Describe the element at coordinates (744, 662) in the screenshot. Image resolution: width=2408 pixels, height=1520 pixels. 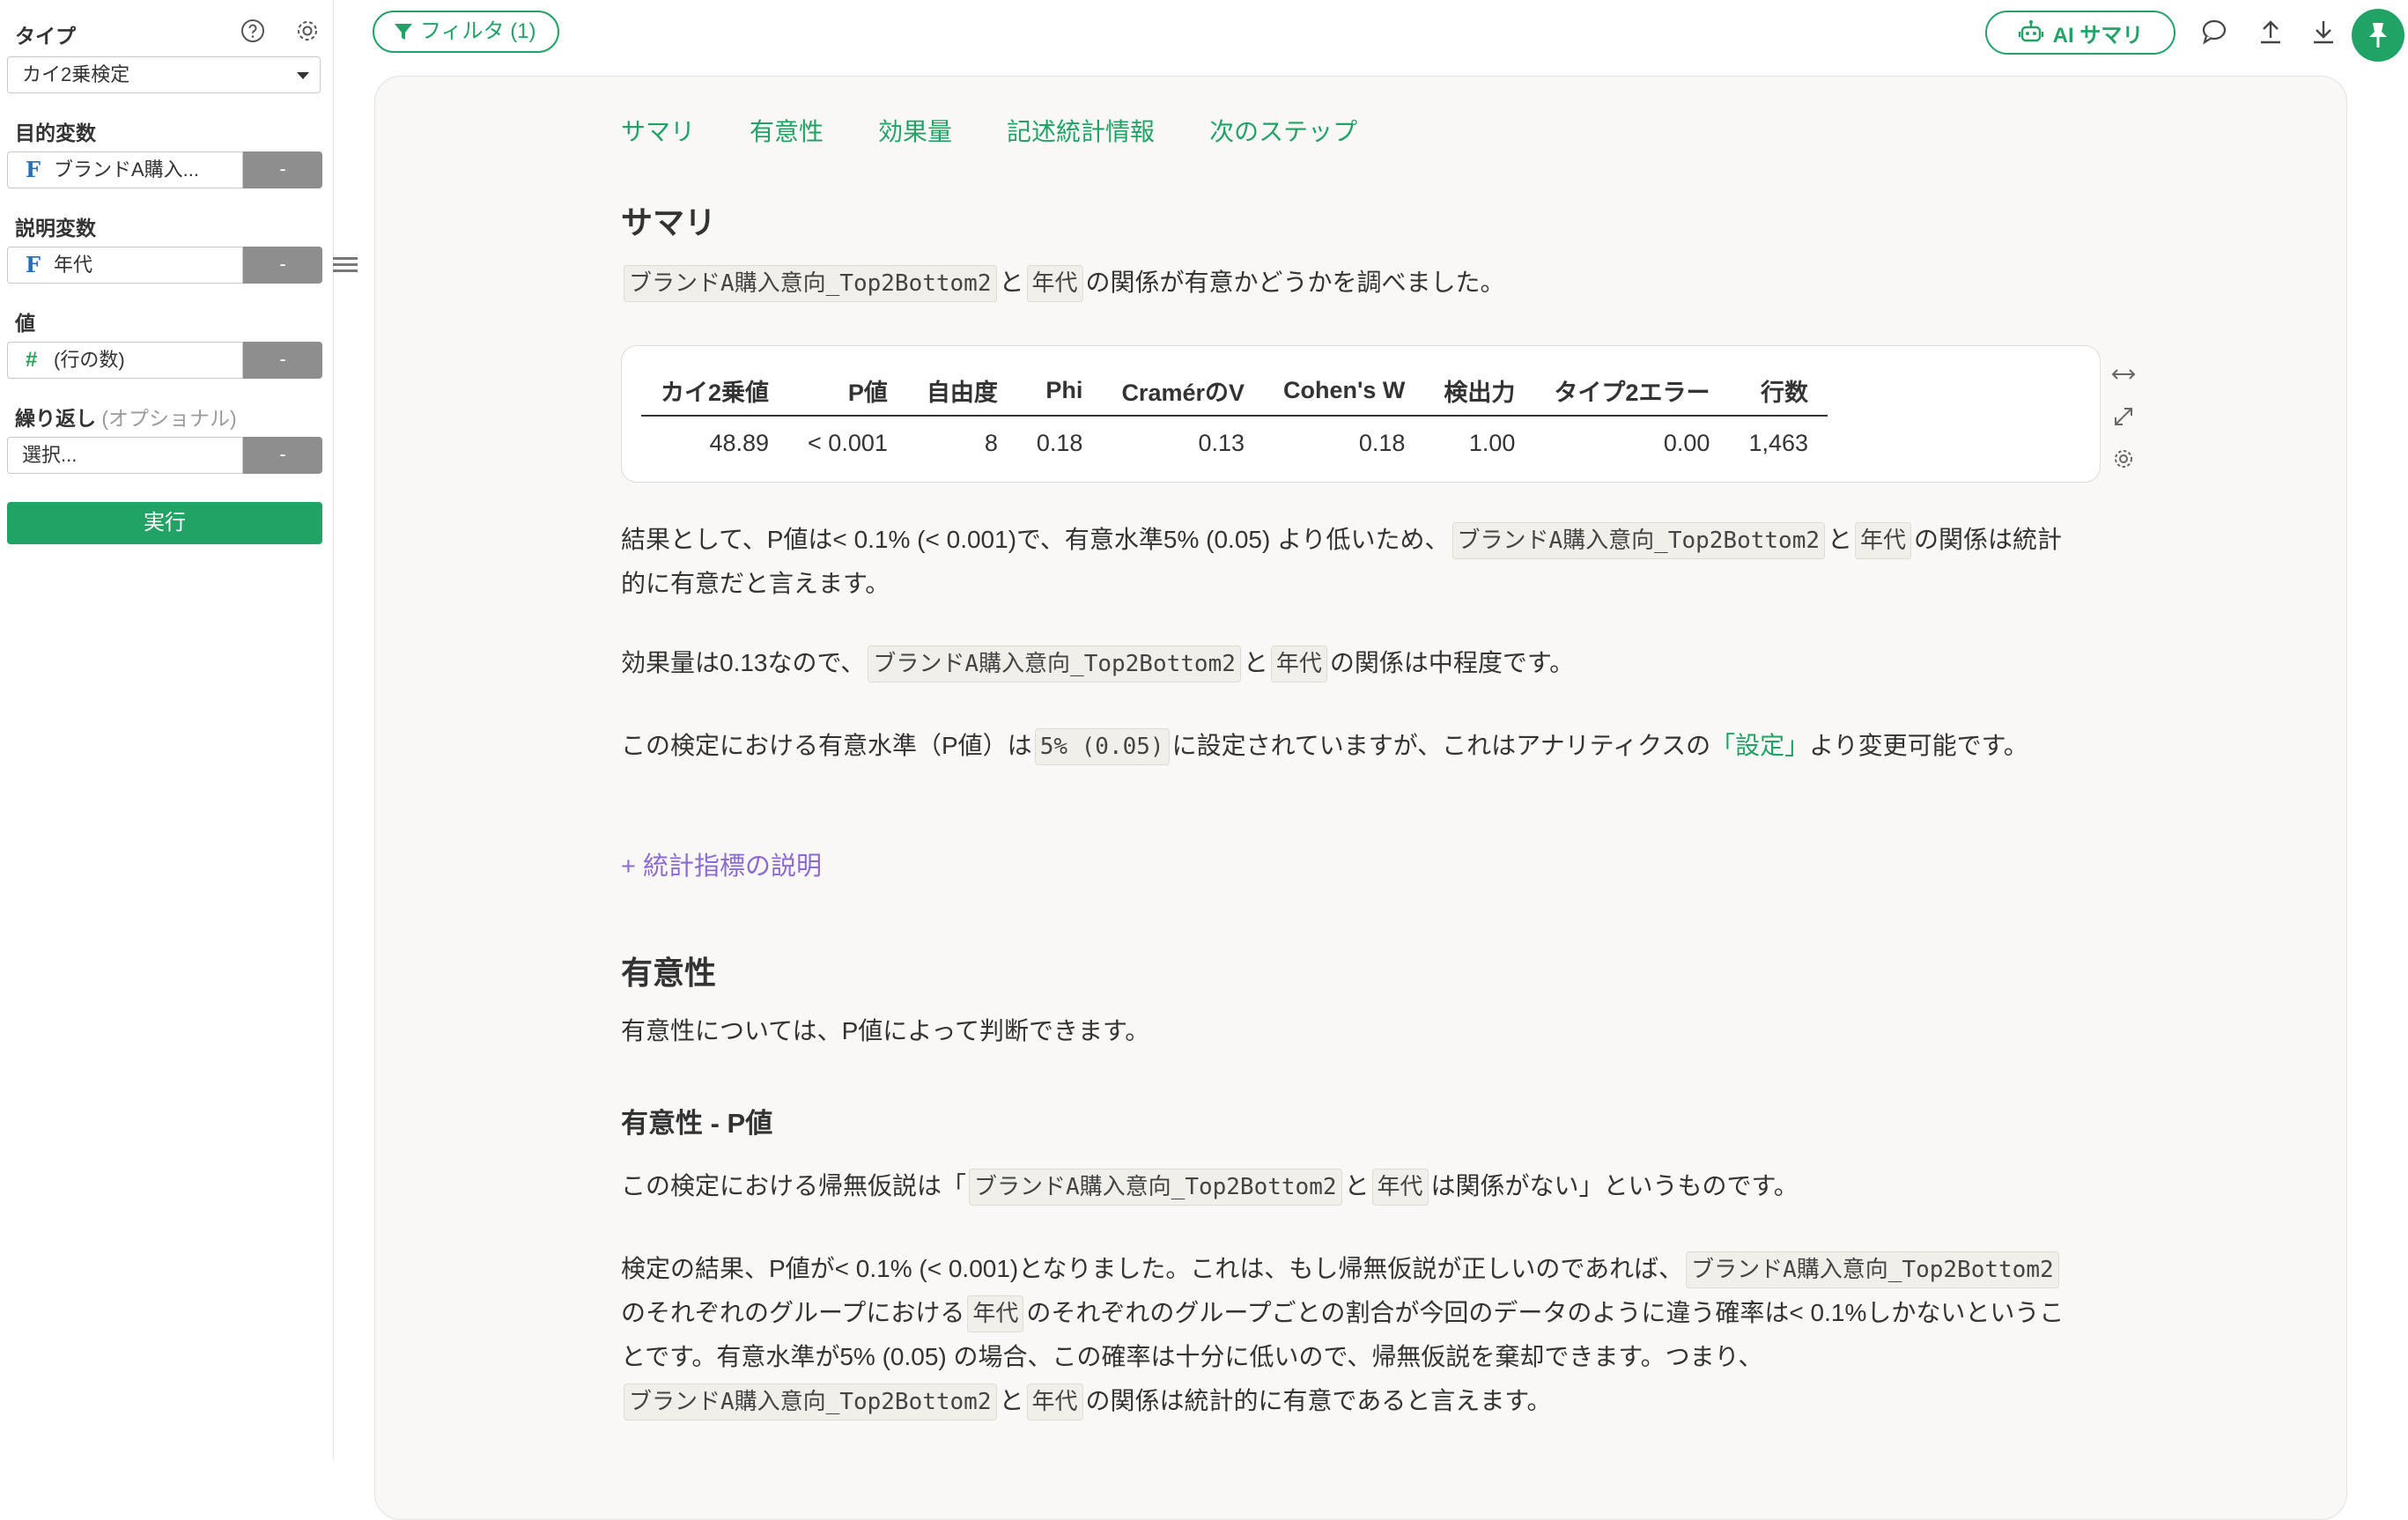
I see `effect-text-a: 効果量は0.13なので、` at that location.